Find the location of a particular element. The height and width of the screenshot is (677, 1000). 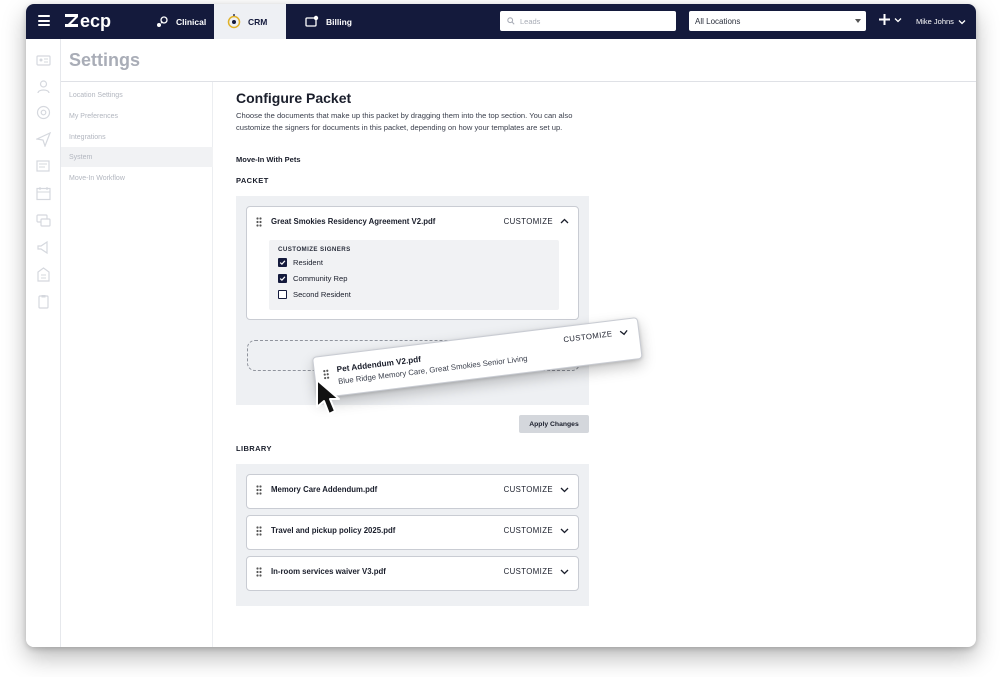

id-card-icon is located at coordinates (43, 60).